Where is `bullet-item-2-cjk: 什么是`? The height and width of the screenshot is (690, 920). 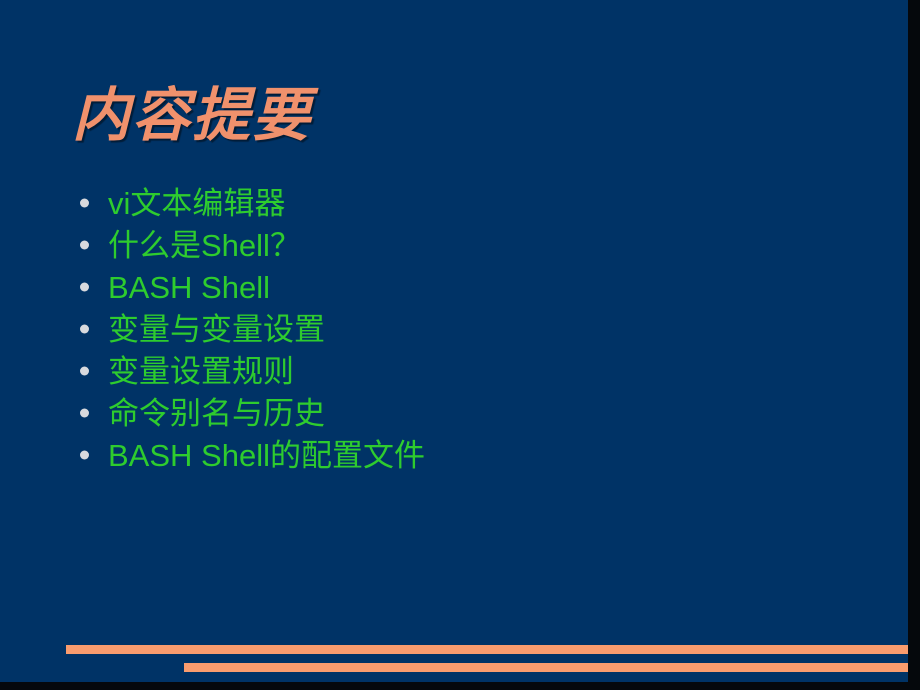 bullet-item-2-cjk: 什么是 is located at coordinates (154, 245).